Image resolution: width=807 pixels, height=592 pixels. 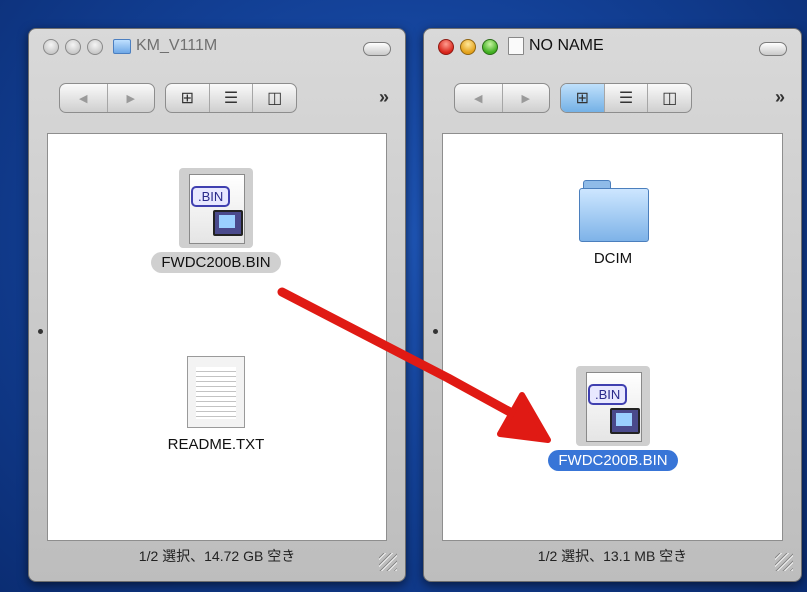 What do you see at coordinates (612, 556) in the screenshot?
I see `status-bar: 1/2 選択、13.1 MB 空き` at bounding box center [612, 556].